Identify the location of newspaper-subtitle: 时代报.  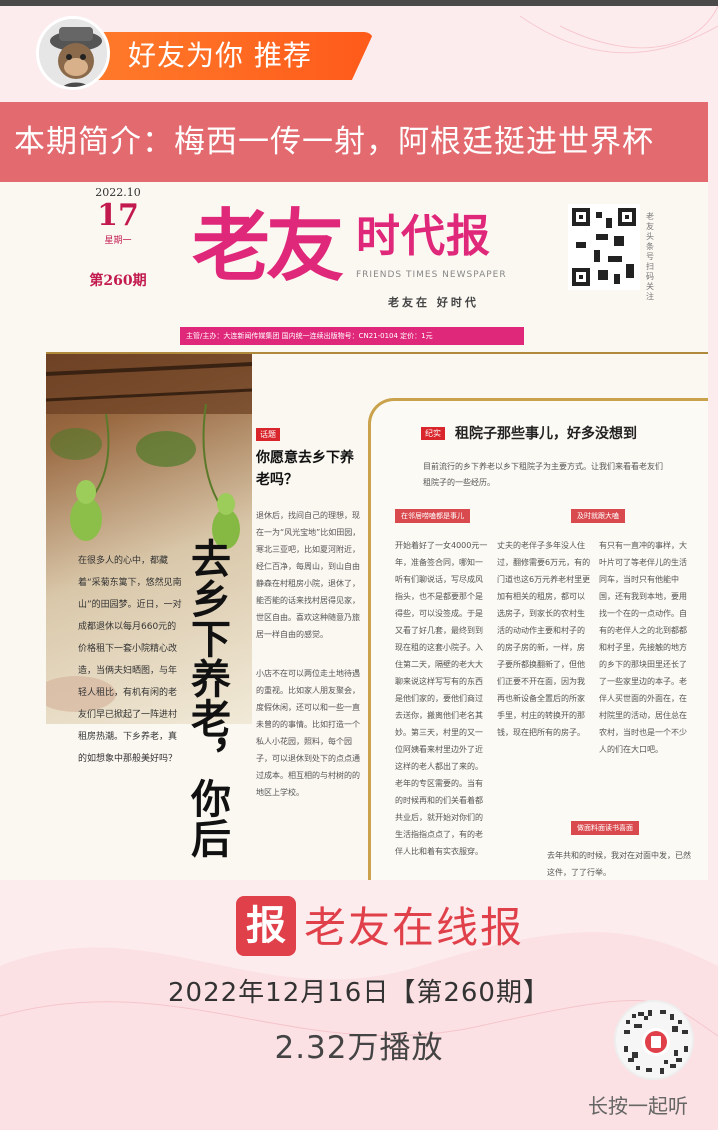
(423, 236).